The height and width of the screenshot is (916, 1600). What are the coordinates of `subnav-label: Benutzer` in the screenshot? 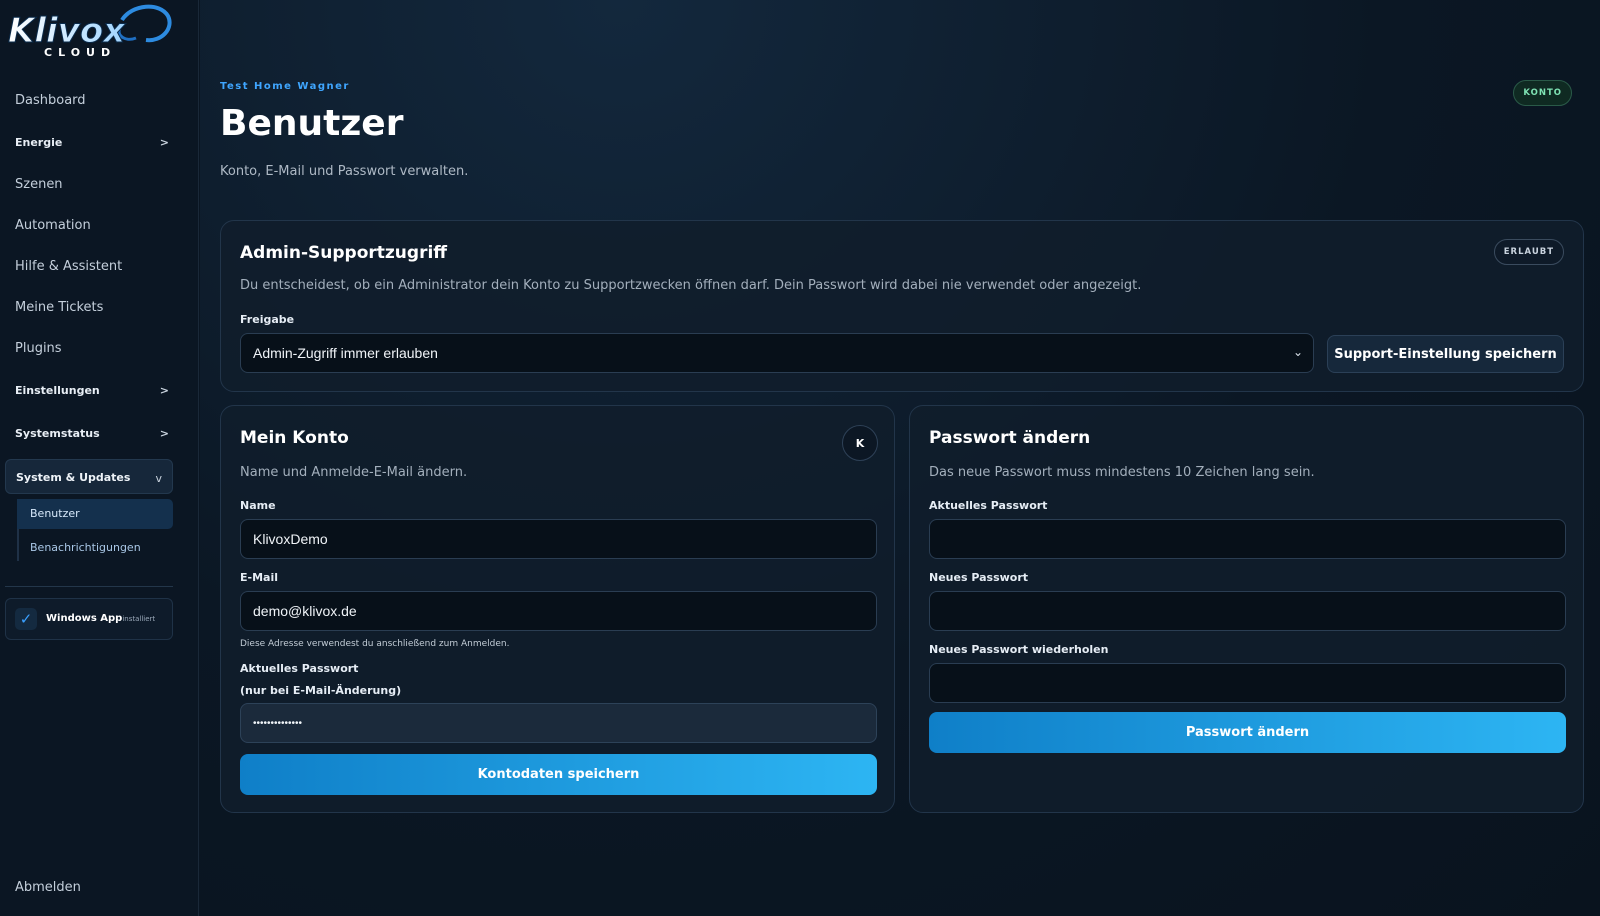 It's located at (55, 513).